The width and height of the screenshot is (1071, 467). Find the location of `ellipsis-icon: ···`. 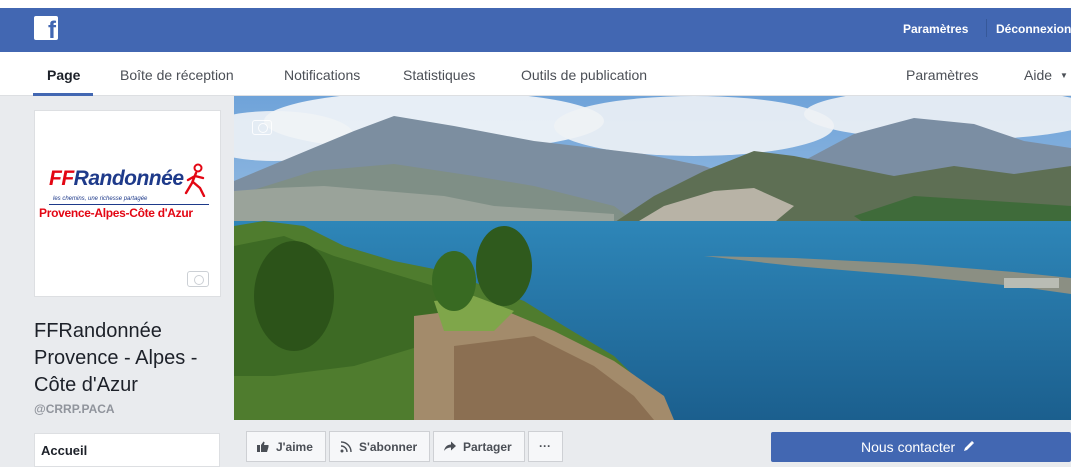

ellipsis-icon: ··· is located at coordinates (545, 446).